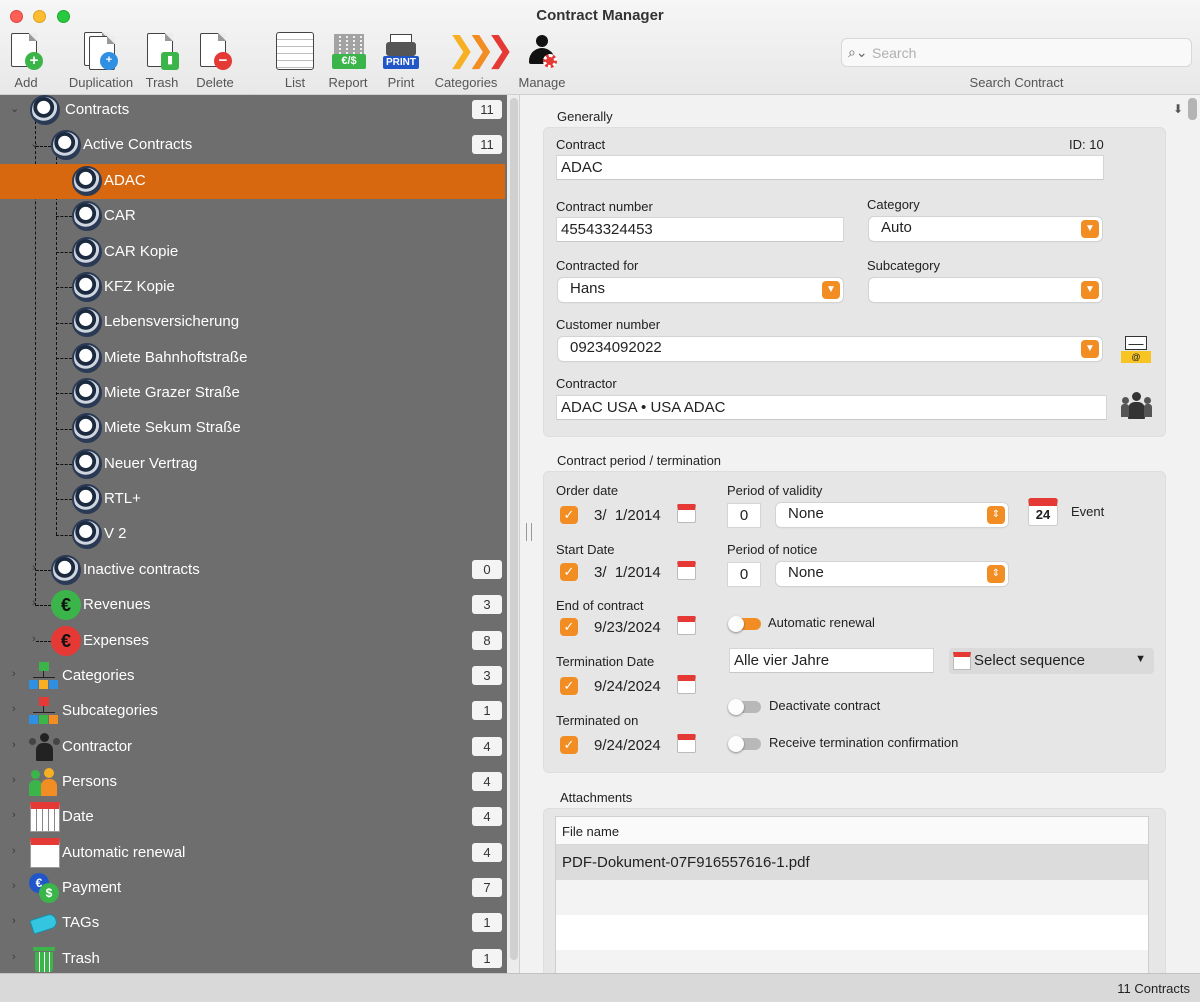  Describe the element at coordinates (252, 605) in the screenshot. I see `sidebar-item-revenues: › € Revenues 3` at that location.